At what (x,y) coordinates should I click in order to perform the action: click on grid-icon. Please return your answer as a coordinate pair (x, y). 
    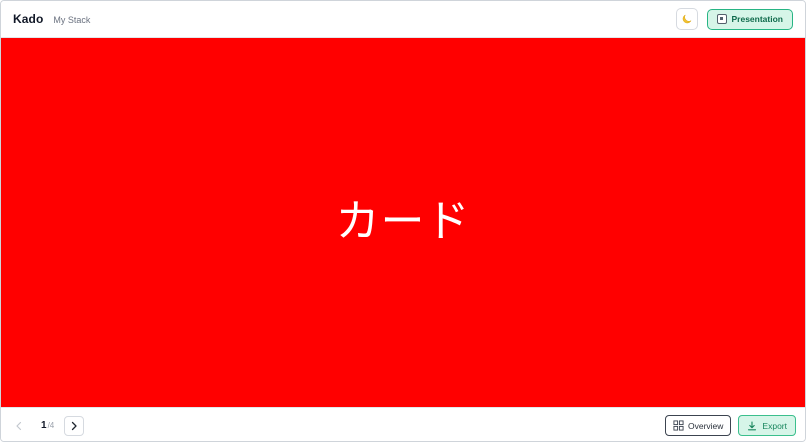
    Looking at the image, I should click on (678, 425).